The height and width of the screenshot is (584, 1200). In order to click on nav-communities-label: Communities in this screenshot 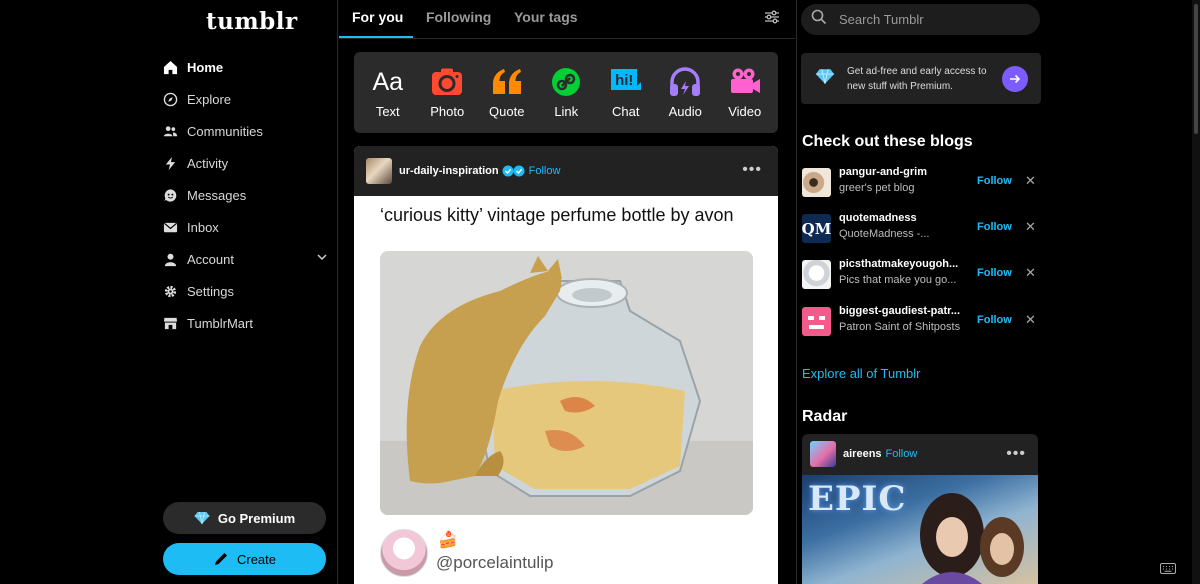, I will do `click(225, 131)`.